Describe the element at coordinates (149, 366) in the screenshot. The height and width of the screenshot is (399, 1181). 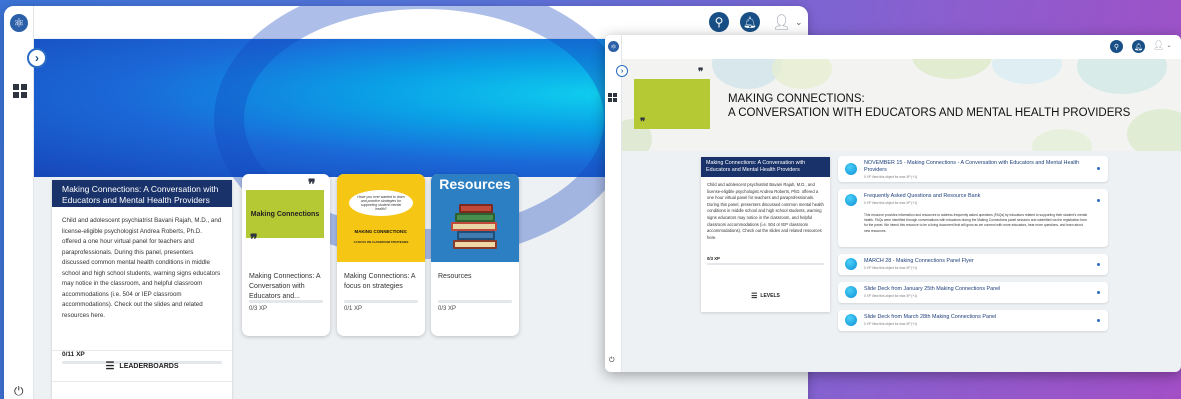
I see `leaderboards-label: LEADERBOARDS` at that location.